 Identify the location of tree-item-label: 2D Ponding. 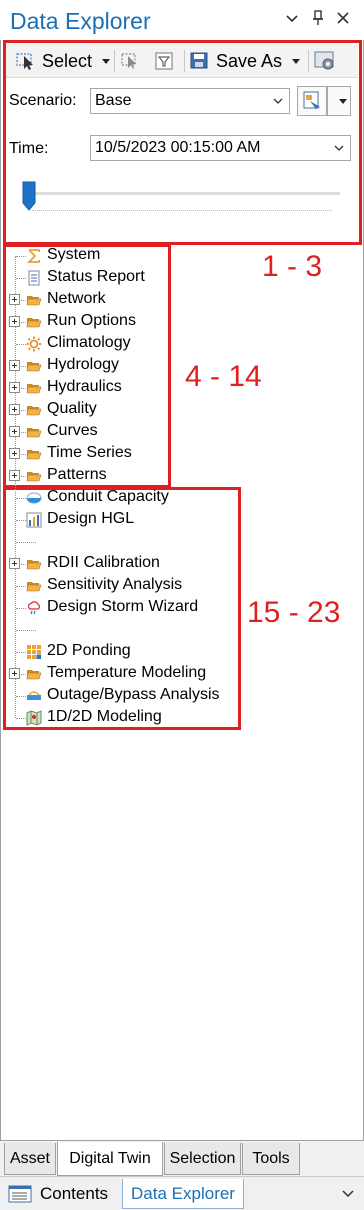
(89, 650).